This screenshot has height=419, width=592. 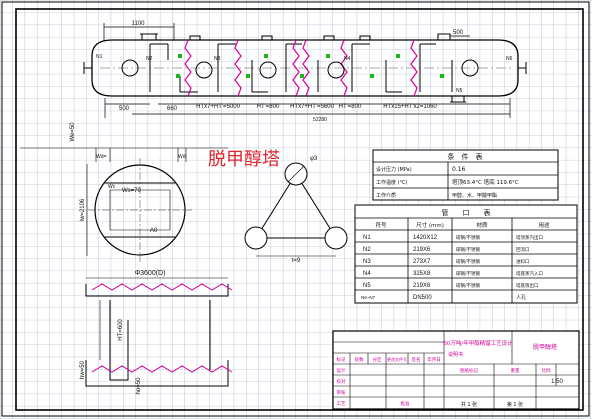 I want to click on diameter-label: Φ3600(D), so click(x=150, y=273).